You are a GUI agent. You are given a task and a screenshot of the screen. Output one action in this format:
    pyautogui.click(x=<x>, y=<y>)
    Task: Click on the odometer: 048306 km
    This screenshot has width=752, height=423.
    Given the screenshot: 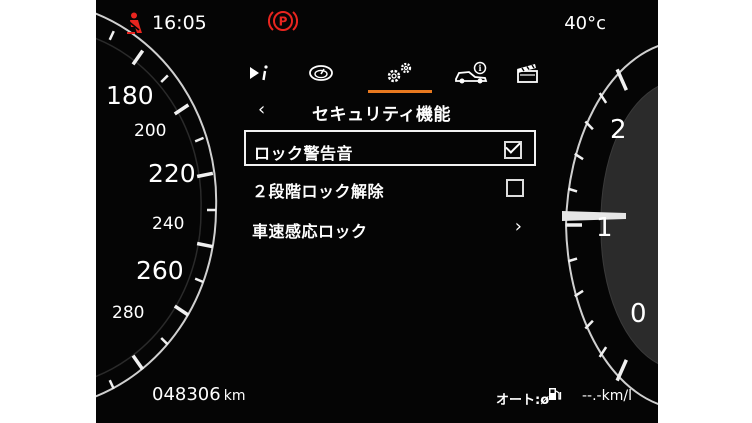 What is the action you would take?
    pyautogui.click(x=198, y=394)
    